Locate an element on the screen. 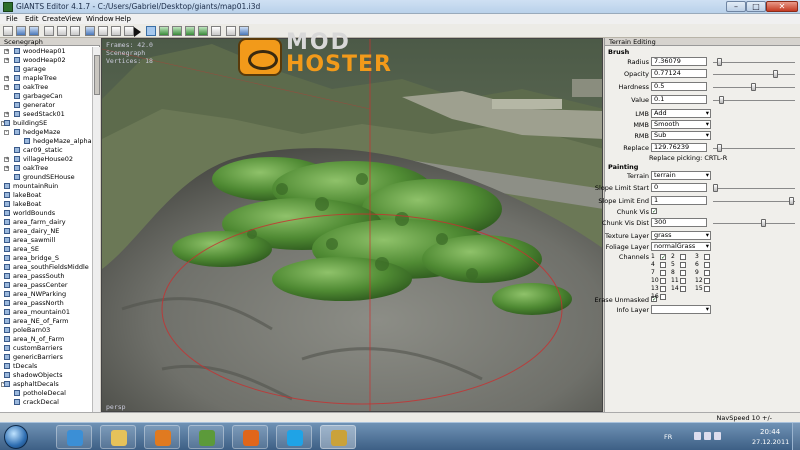 This screenshot has height=450, width=800. copy-icon is located at coordinates (62, 31).